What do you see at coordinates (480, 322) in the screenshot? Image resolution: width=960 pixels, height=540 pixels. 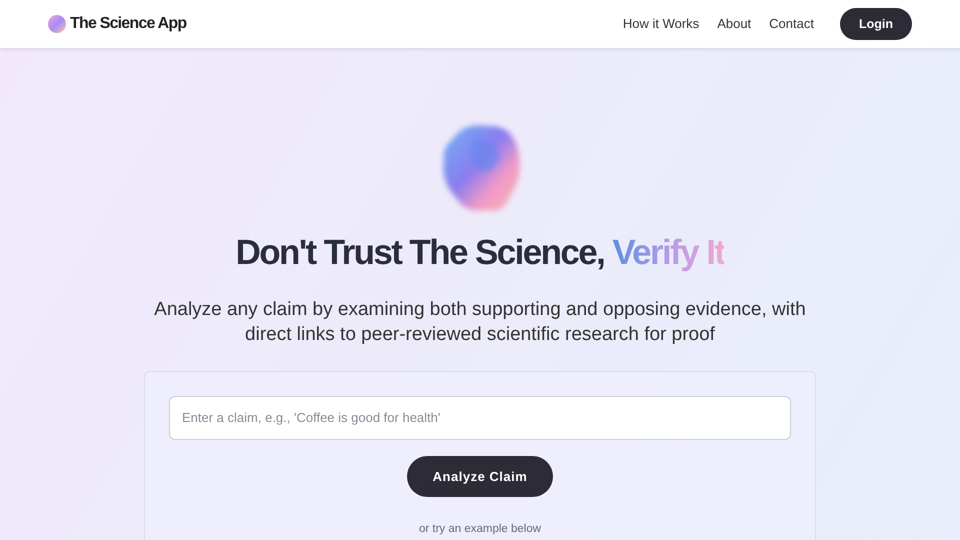 I see `subtitle: Analyze any claim by examining both supporting and opposing evidence, with direct links to peer-reviewed scientific research for proof` at bounding box center [480, 322].